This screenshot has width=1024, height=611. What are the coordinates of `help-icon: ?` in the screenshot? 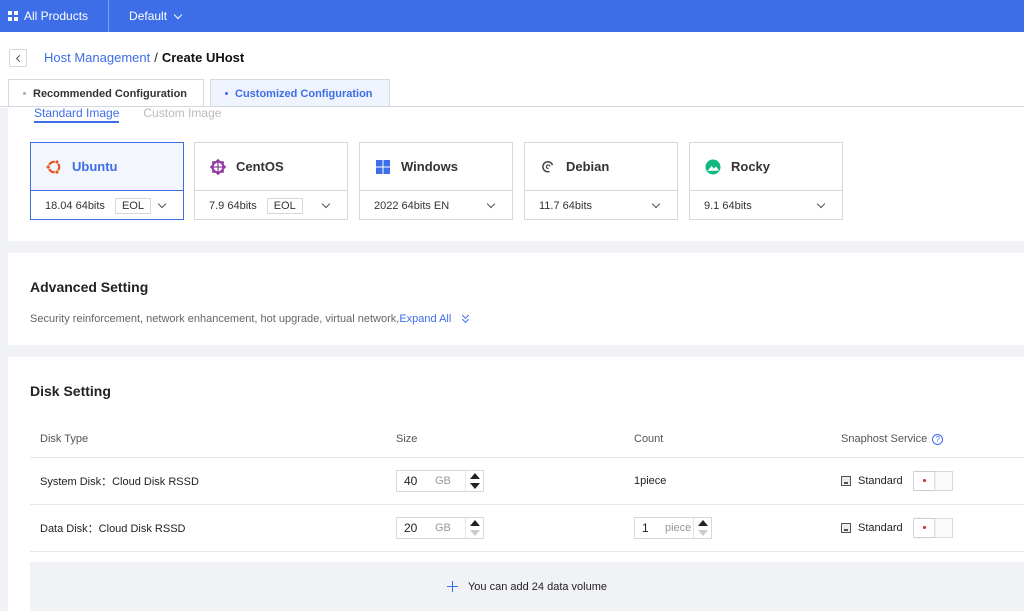 It's located at (938, 439).